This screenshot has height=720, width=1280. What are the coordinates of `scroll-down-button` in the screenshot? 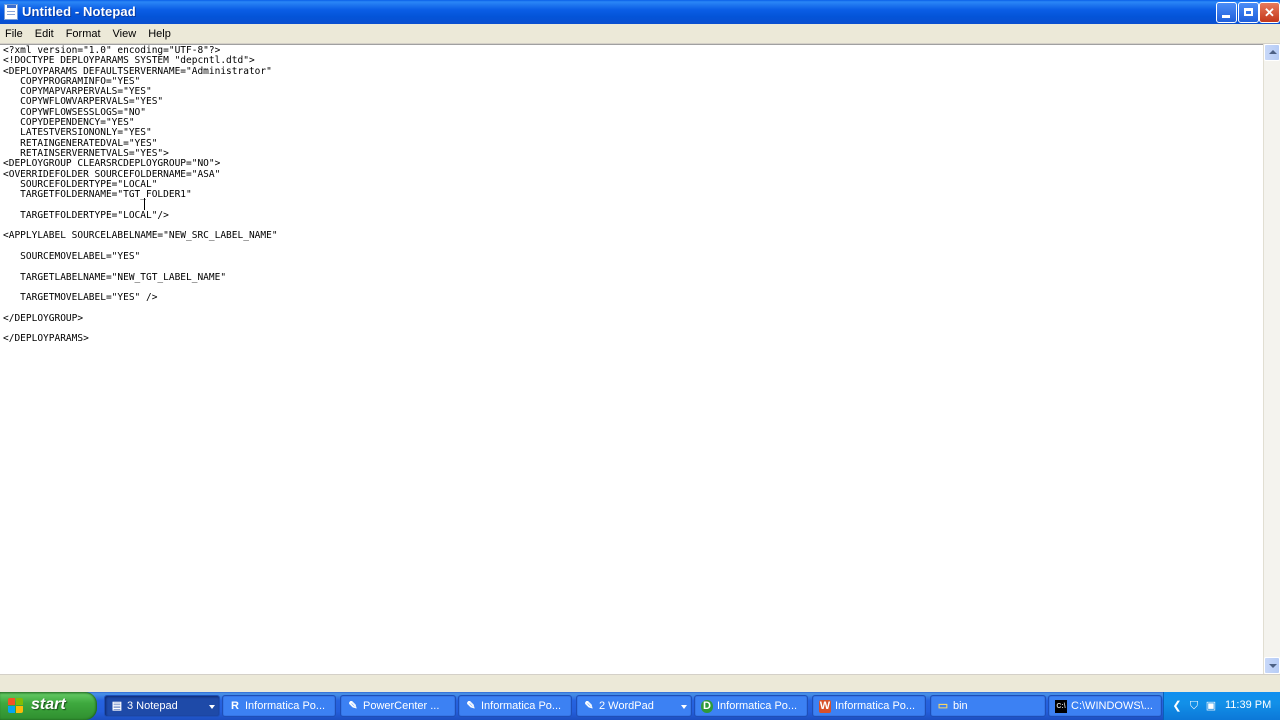 It's located at (1272, 665).